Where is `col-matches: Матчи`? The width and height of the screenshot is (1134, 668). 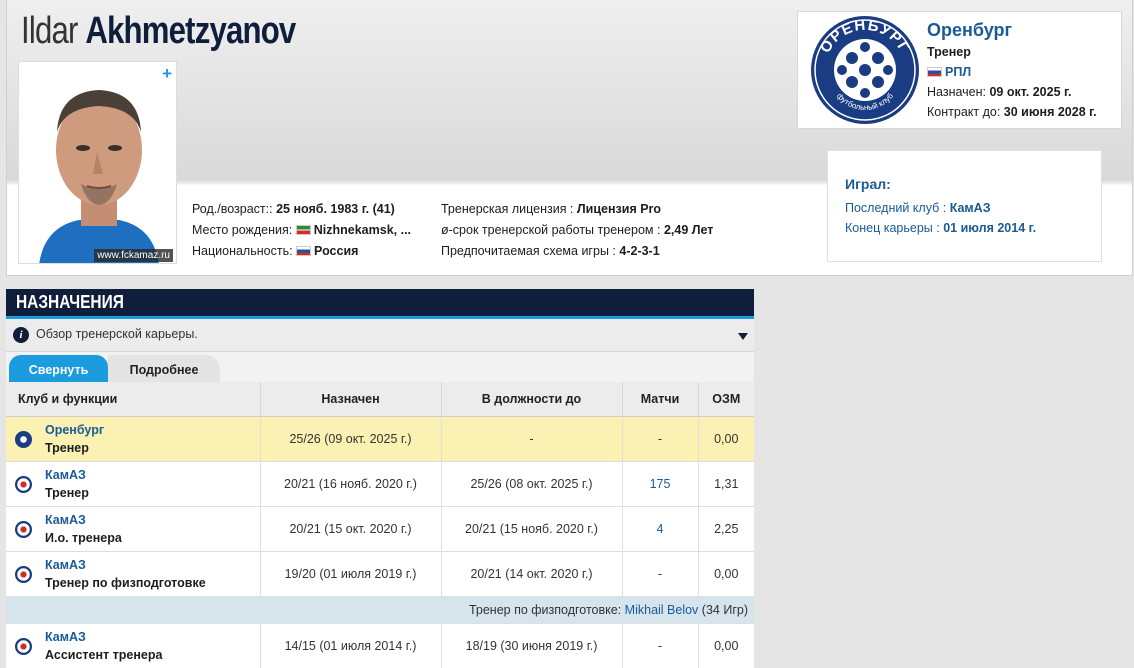 col-matches: Матчи is located at coordinates (660, 399).